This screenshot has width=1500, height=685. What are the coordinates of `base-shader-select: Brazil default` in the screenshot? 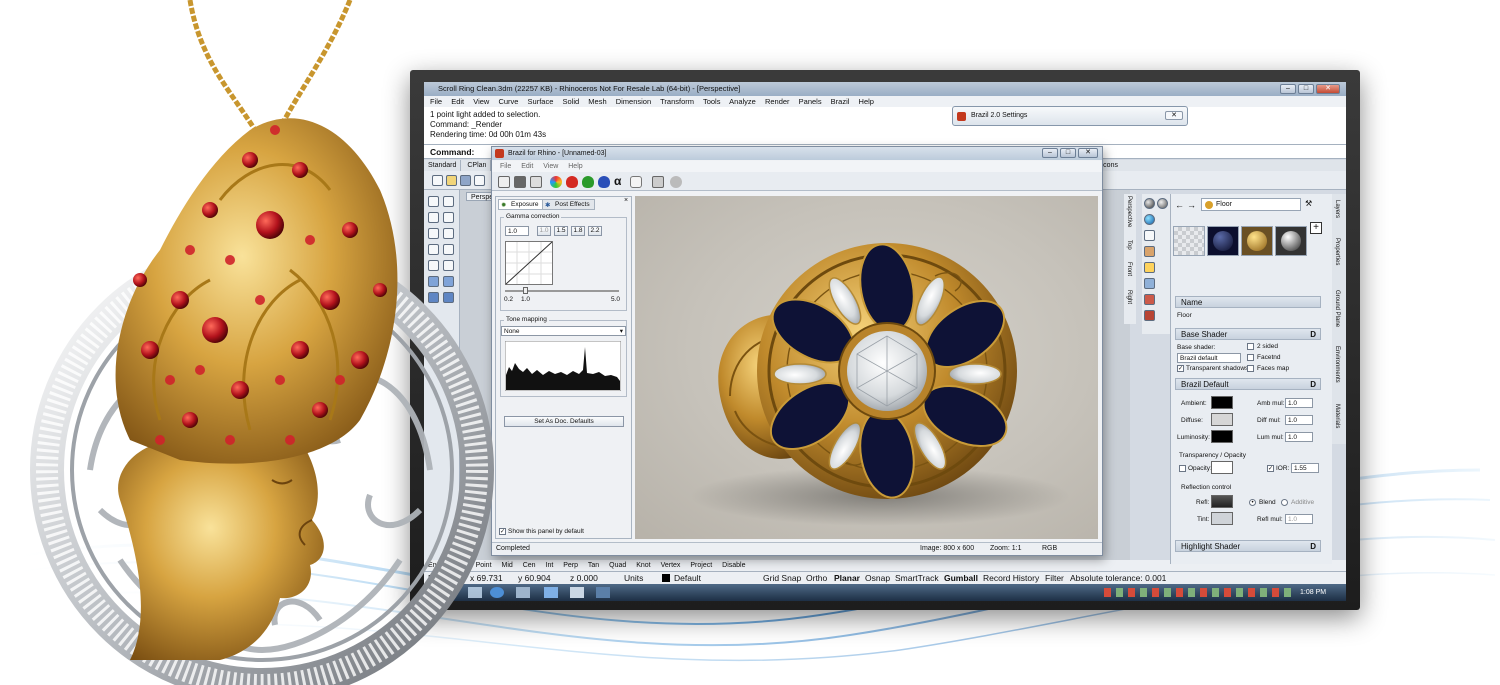 It's located at (1209, 358).